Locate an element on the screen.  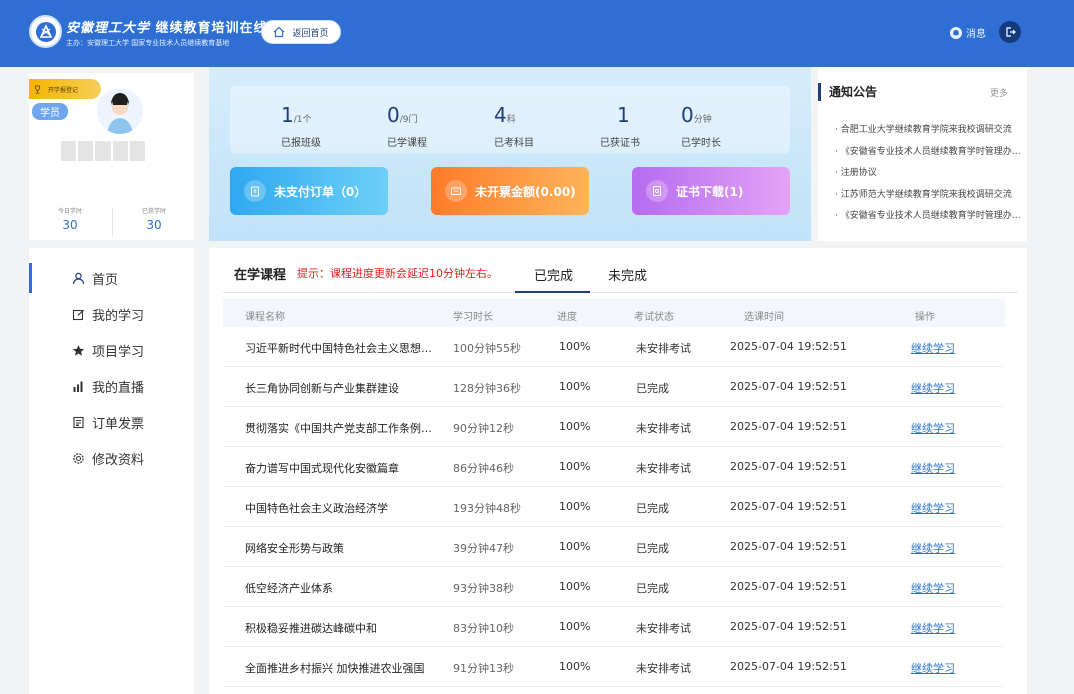
stat-exams: 4科 已考科目 is located at coordinates (514, 126).